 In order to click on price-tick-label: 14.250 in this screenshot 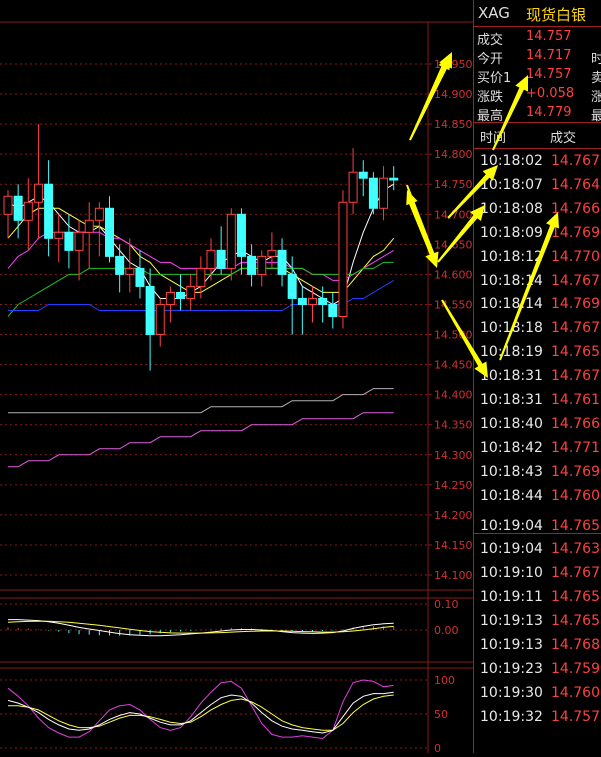, I will do `click(453, 485)`.